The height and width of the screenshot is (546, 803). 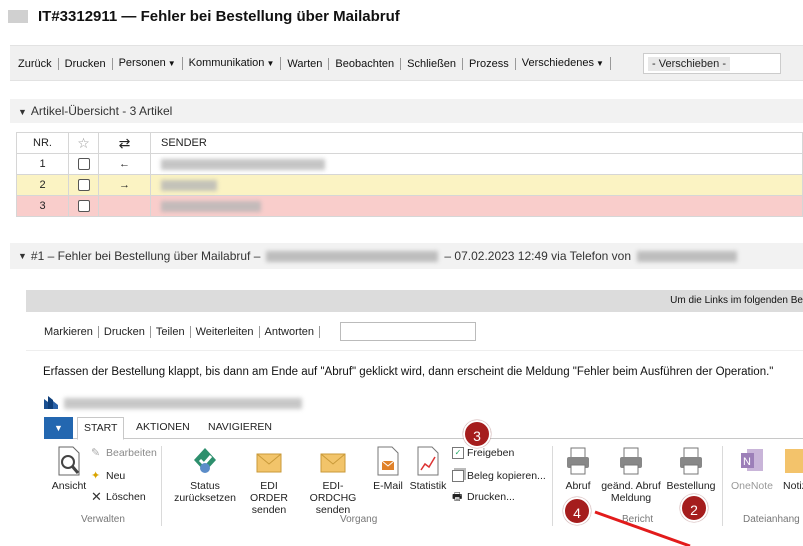 What do you see at coordinates (577, 511) in the screenshot?
I see `annotation-badge: 4` at bounding box center [577, 511].